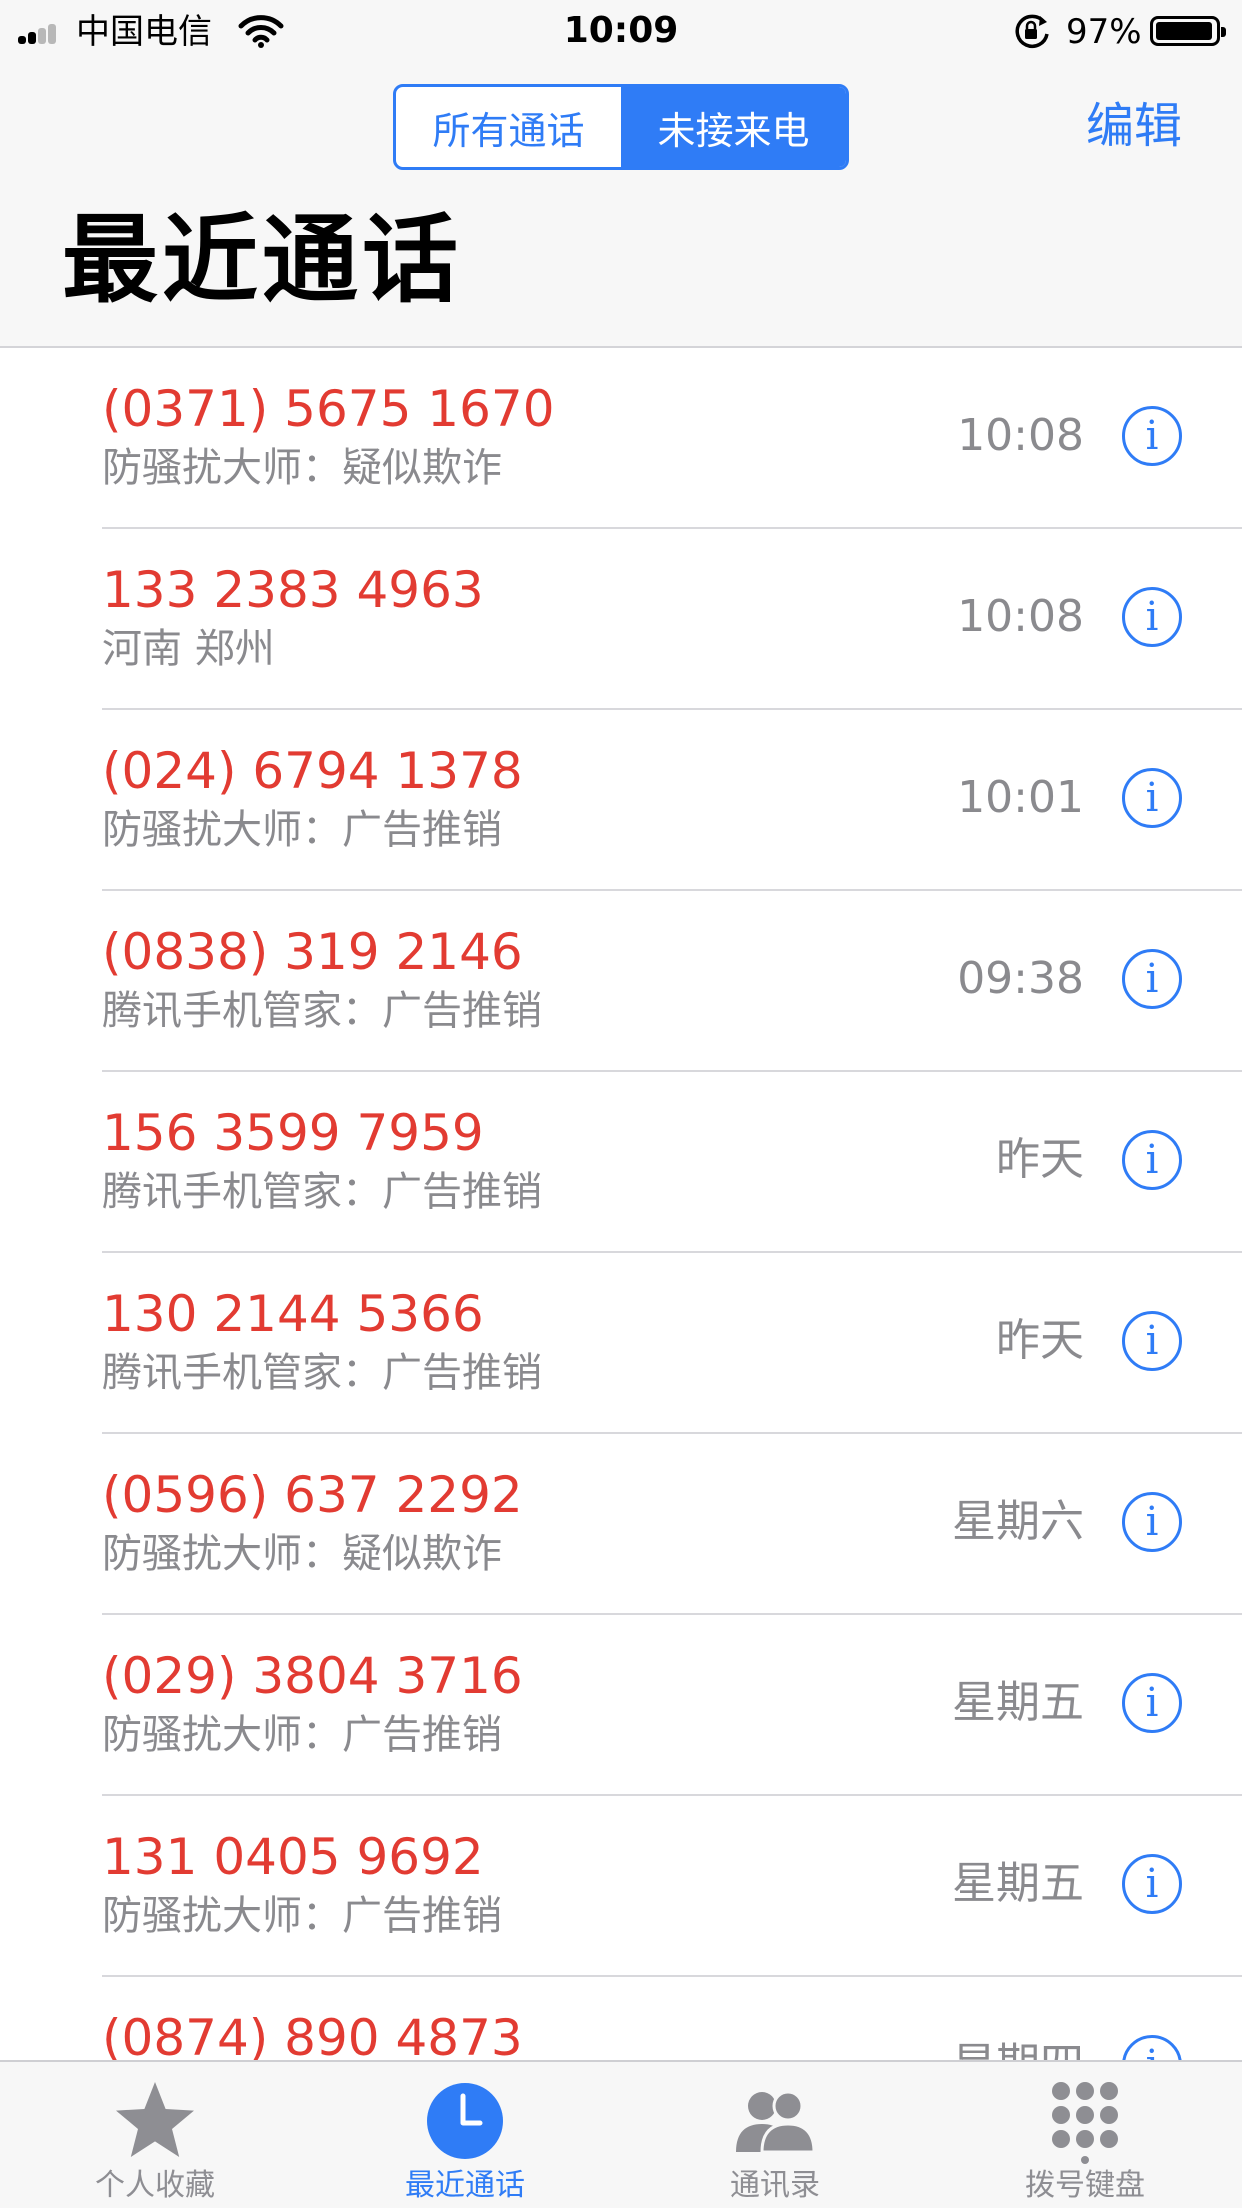 This screenshot has height=2208, width=1242. What do you see at coordinates (621, 1524) in the screenshot?
I see `call-row: (0596) 637 2292 防骚扰大师：疑似欺诈 星期六 i` at bounding box center [621, 1524].